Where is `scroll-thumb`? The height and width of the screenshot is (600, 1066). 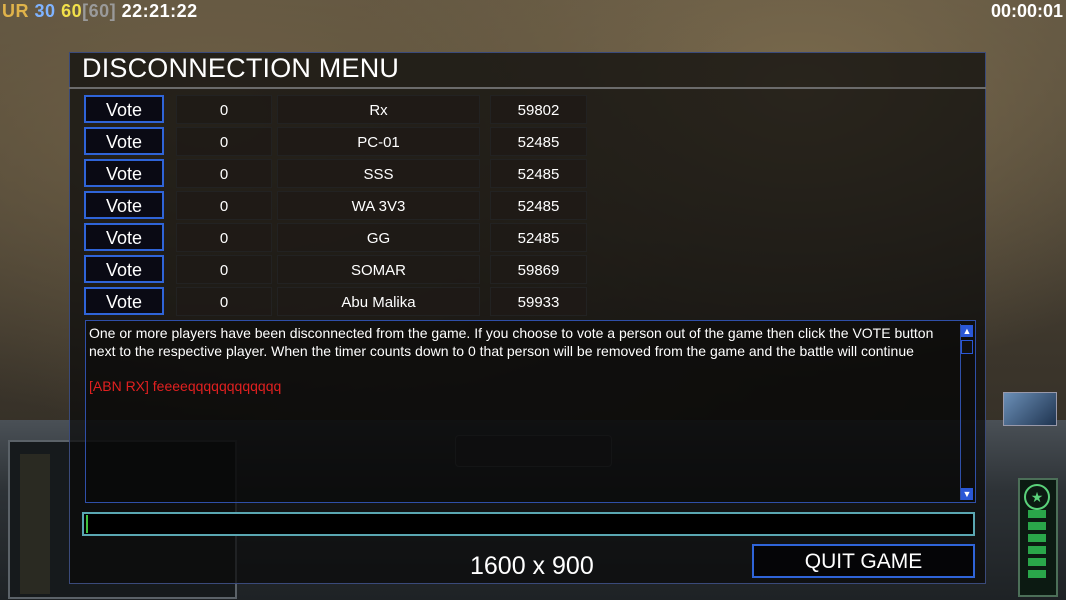 scroll-thumb is located at coordinates (967, 347).